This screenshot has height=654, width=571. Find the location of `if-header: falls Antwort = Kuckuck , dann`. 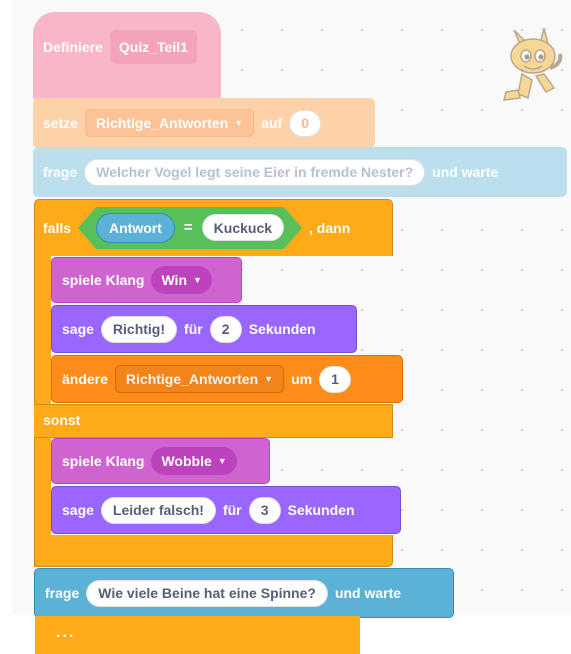

if-header: falls Antwort = Kuckuck , dann is located at coordinates (192, 227).